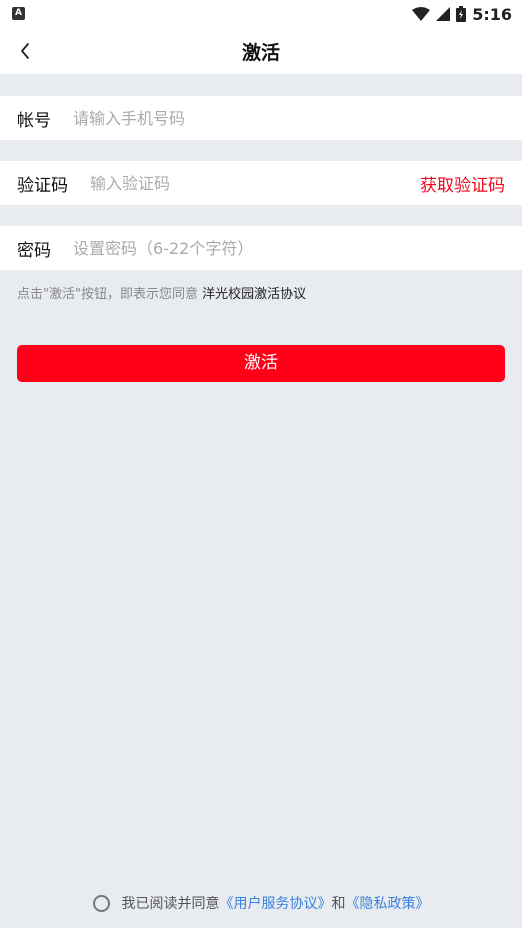  I want to click on account-row: 帐号, so click(261, 118).